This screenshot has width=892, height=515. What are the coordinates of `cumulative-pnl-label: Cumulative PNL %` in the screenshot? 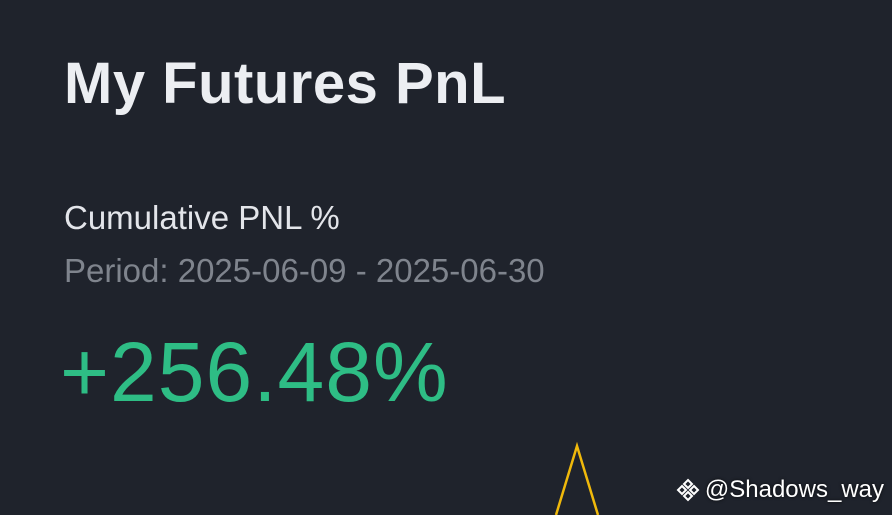 It's located at (202, 217).